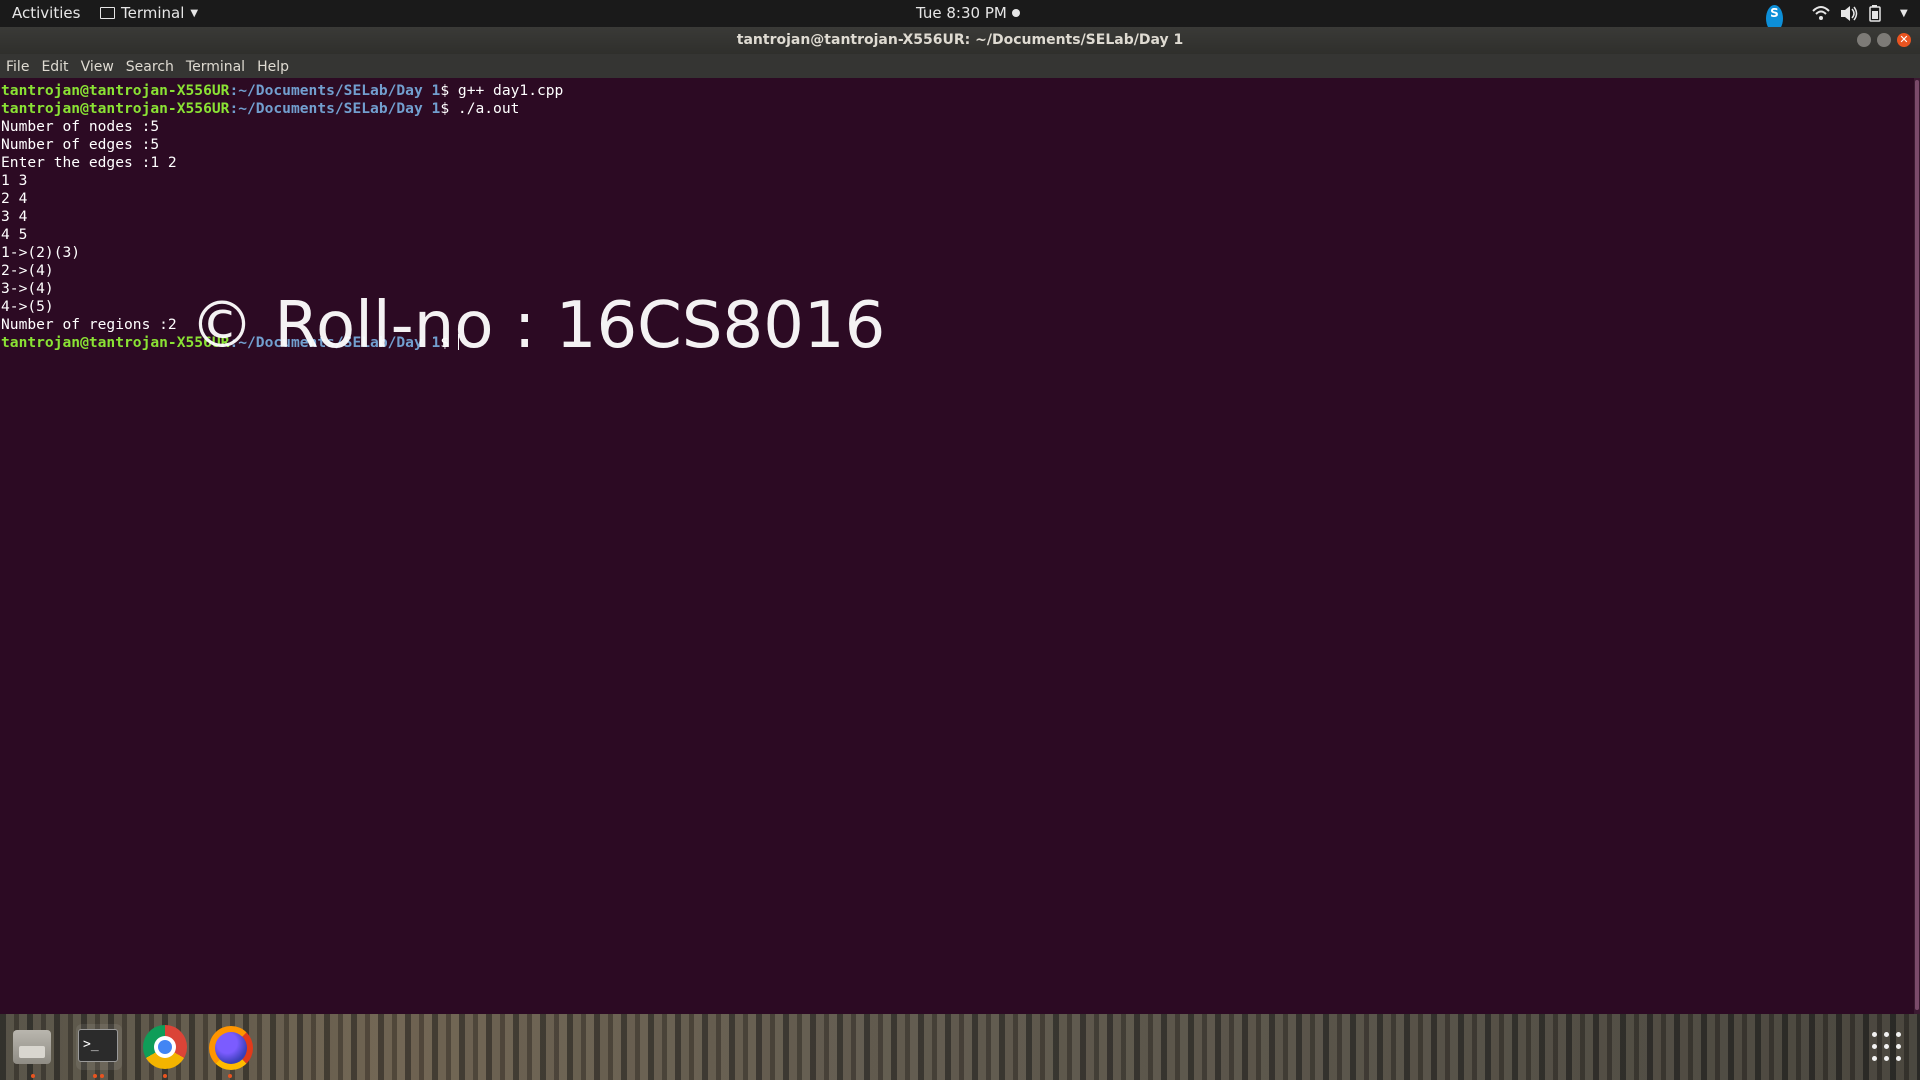 The width and height of the screenshot is (1920, 1080). I want to click on menu-edit: Edit, so click(54, 66).